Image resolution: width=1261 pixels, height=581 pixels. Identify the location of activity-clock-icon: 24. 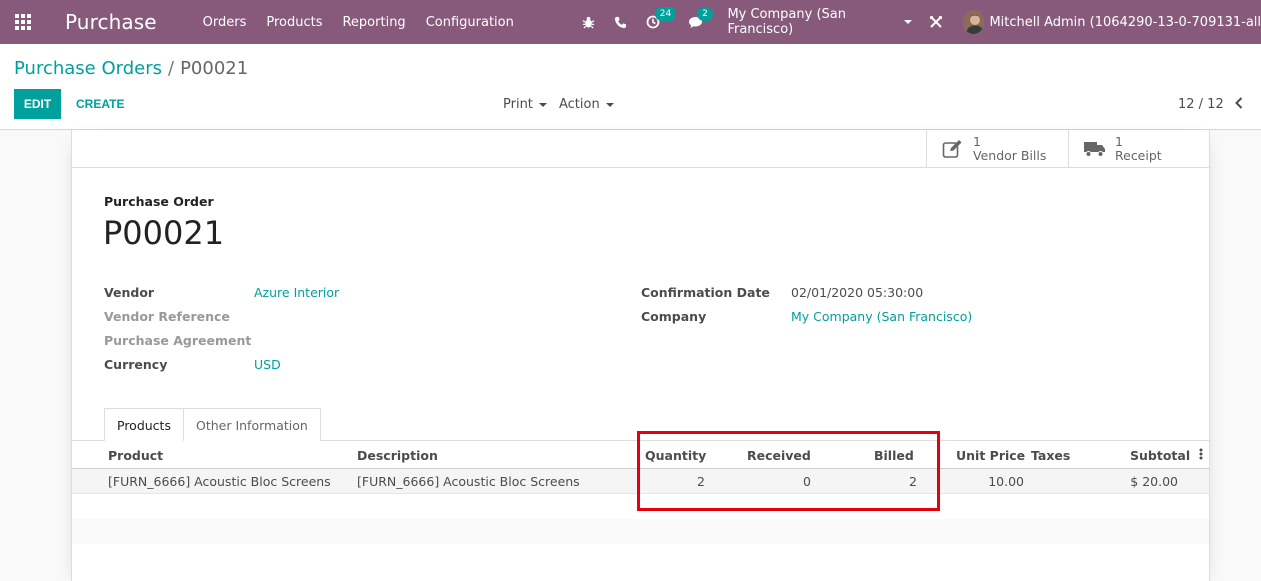
(661, 19).